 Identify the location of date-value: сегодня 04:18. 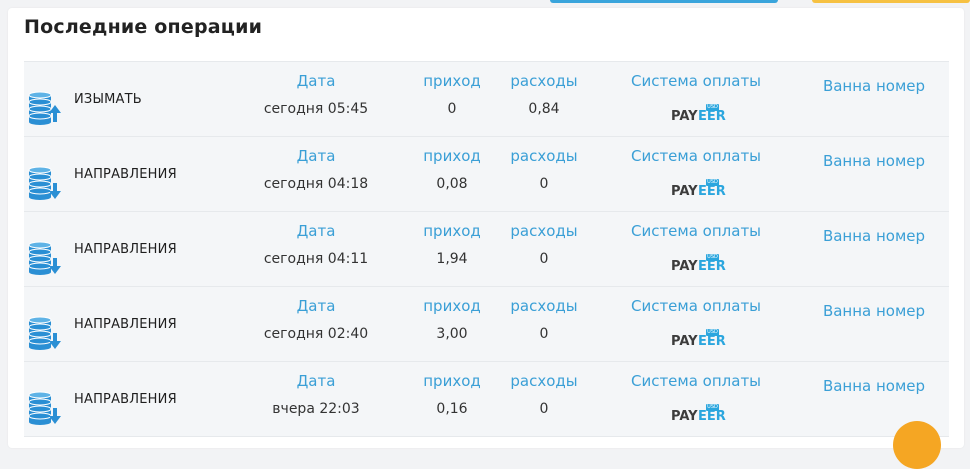
(316, 184).